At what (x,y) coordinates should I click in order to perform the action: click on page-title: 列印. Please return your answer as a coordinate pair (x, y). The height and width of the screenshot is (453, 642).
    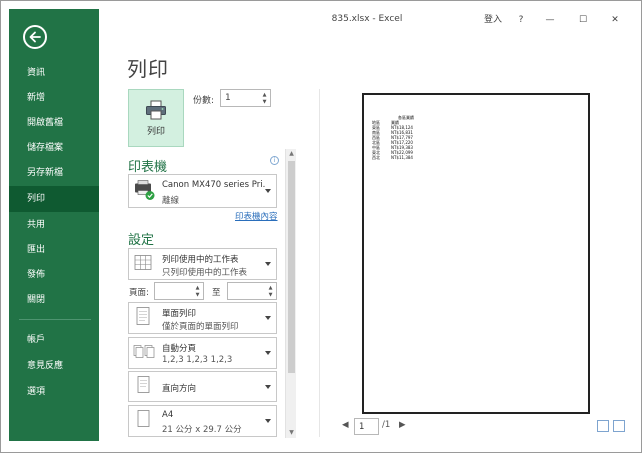
    Looking at the image, I should click on (148, 69).